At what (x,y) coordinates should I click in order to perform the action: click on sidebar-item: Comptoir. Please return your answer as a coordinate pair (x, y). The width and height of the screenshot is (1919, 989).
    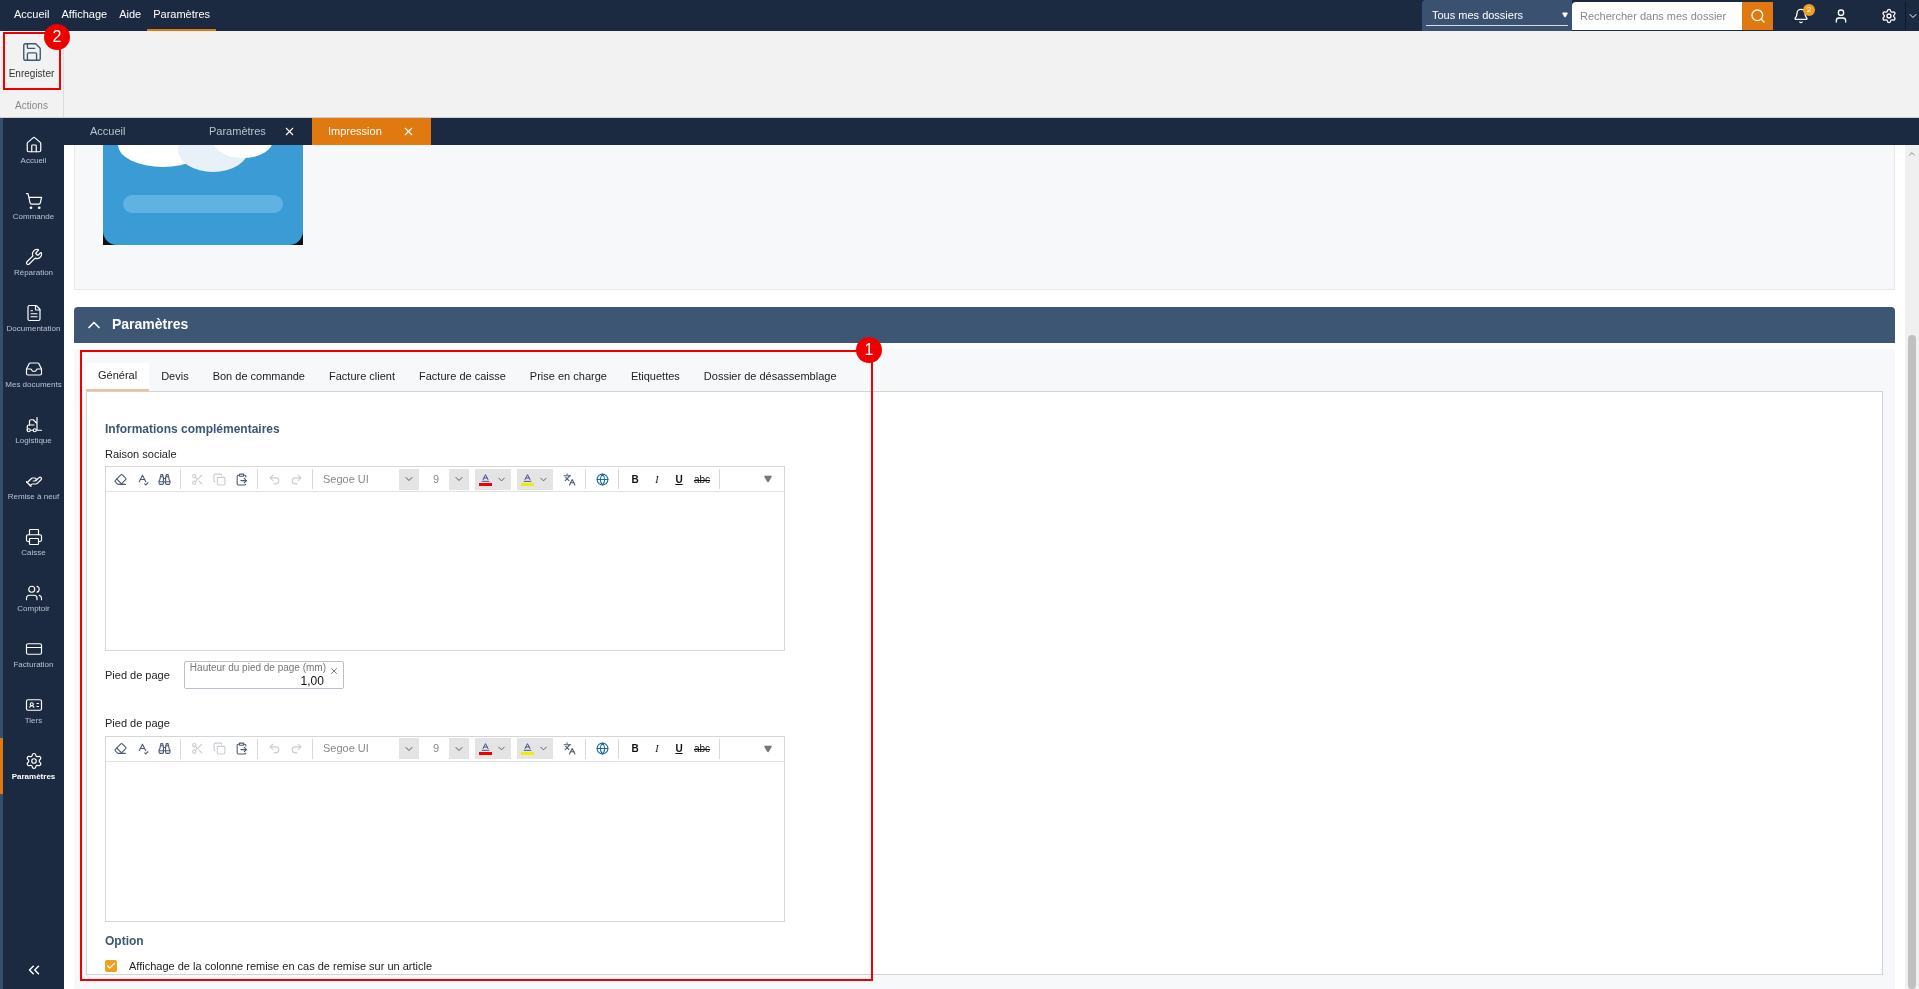
    Looking at the image, I should click on (32, 598).